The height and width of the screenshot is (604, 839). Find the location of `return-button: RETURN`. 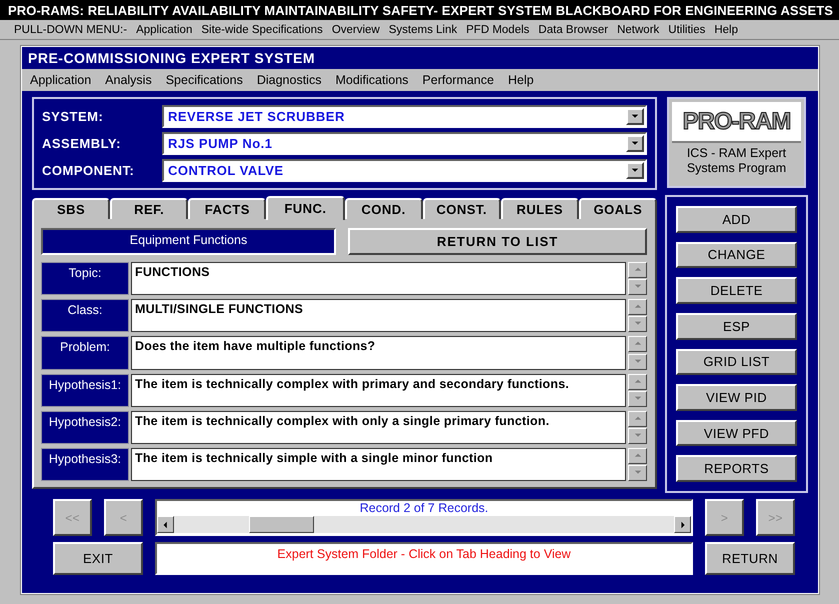

return-button: RETURN is located at coordinates (750, 558).